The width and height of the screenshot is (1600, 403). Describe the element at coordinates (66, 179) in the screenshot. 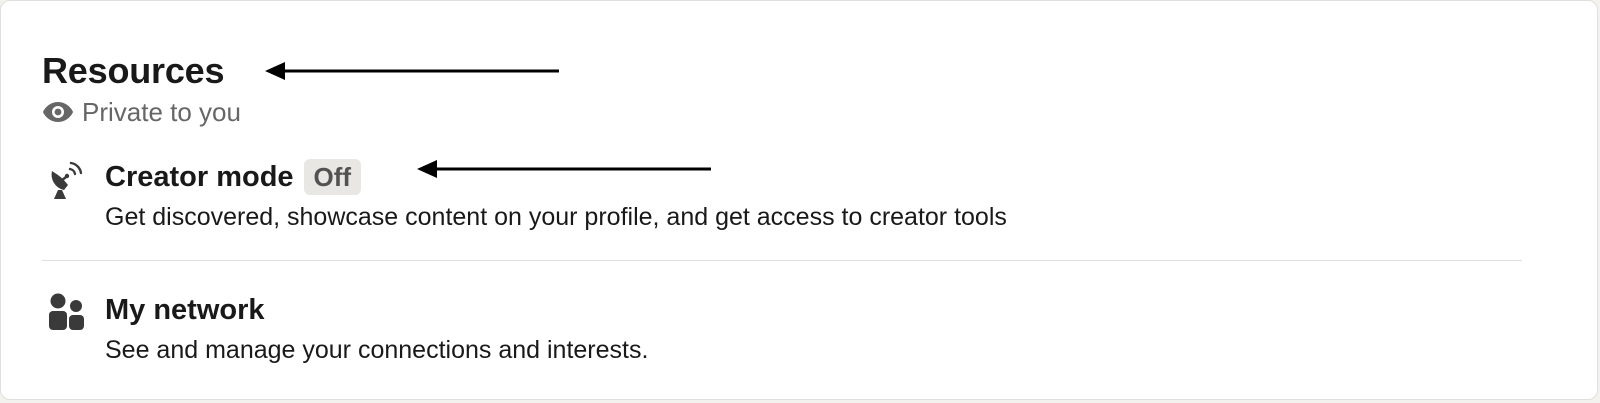

I see `satellite-dish-icon` at that location.